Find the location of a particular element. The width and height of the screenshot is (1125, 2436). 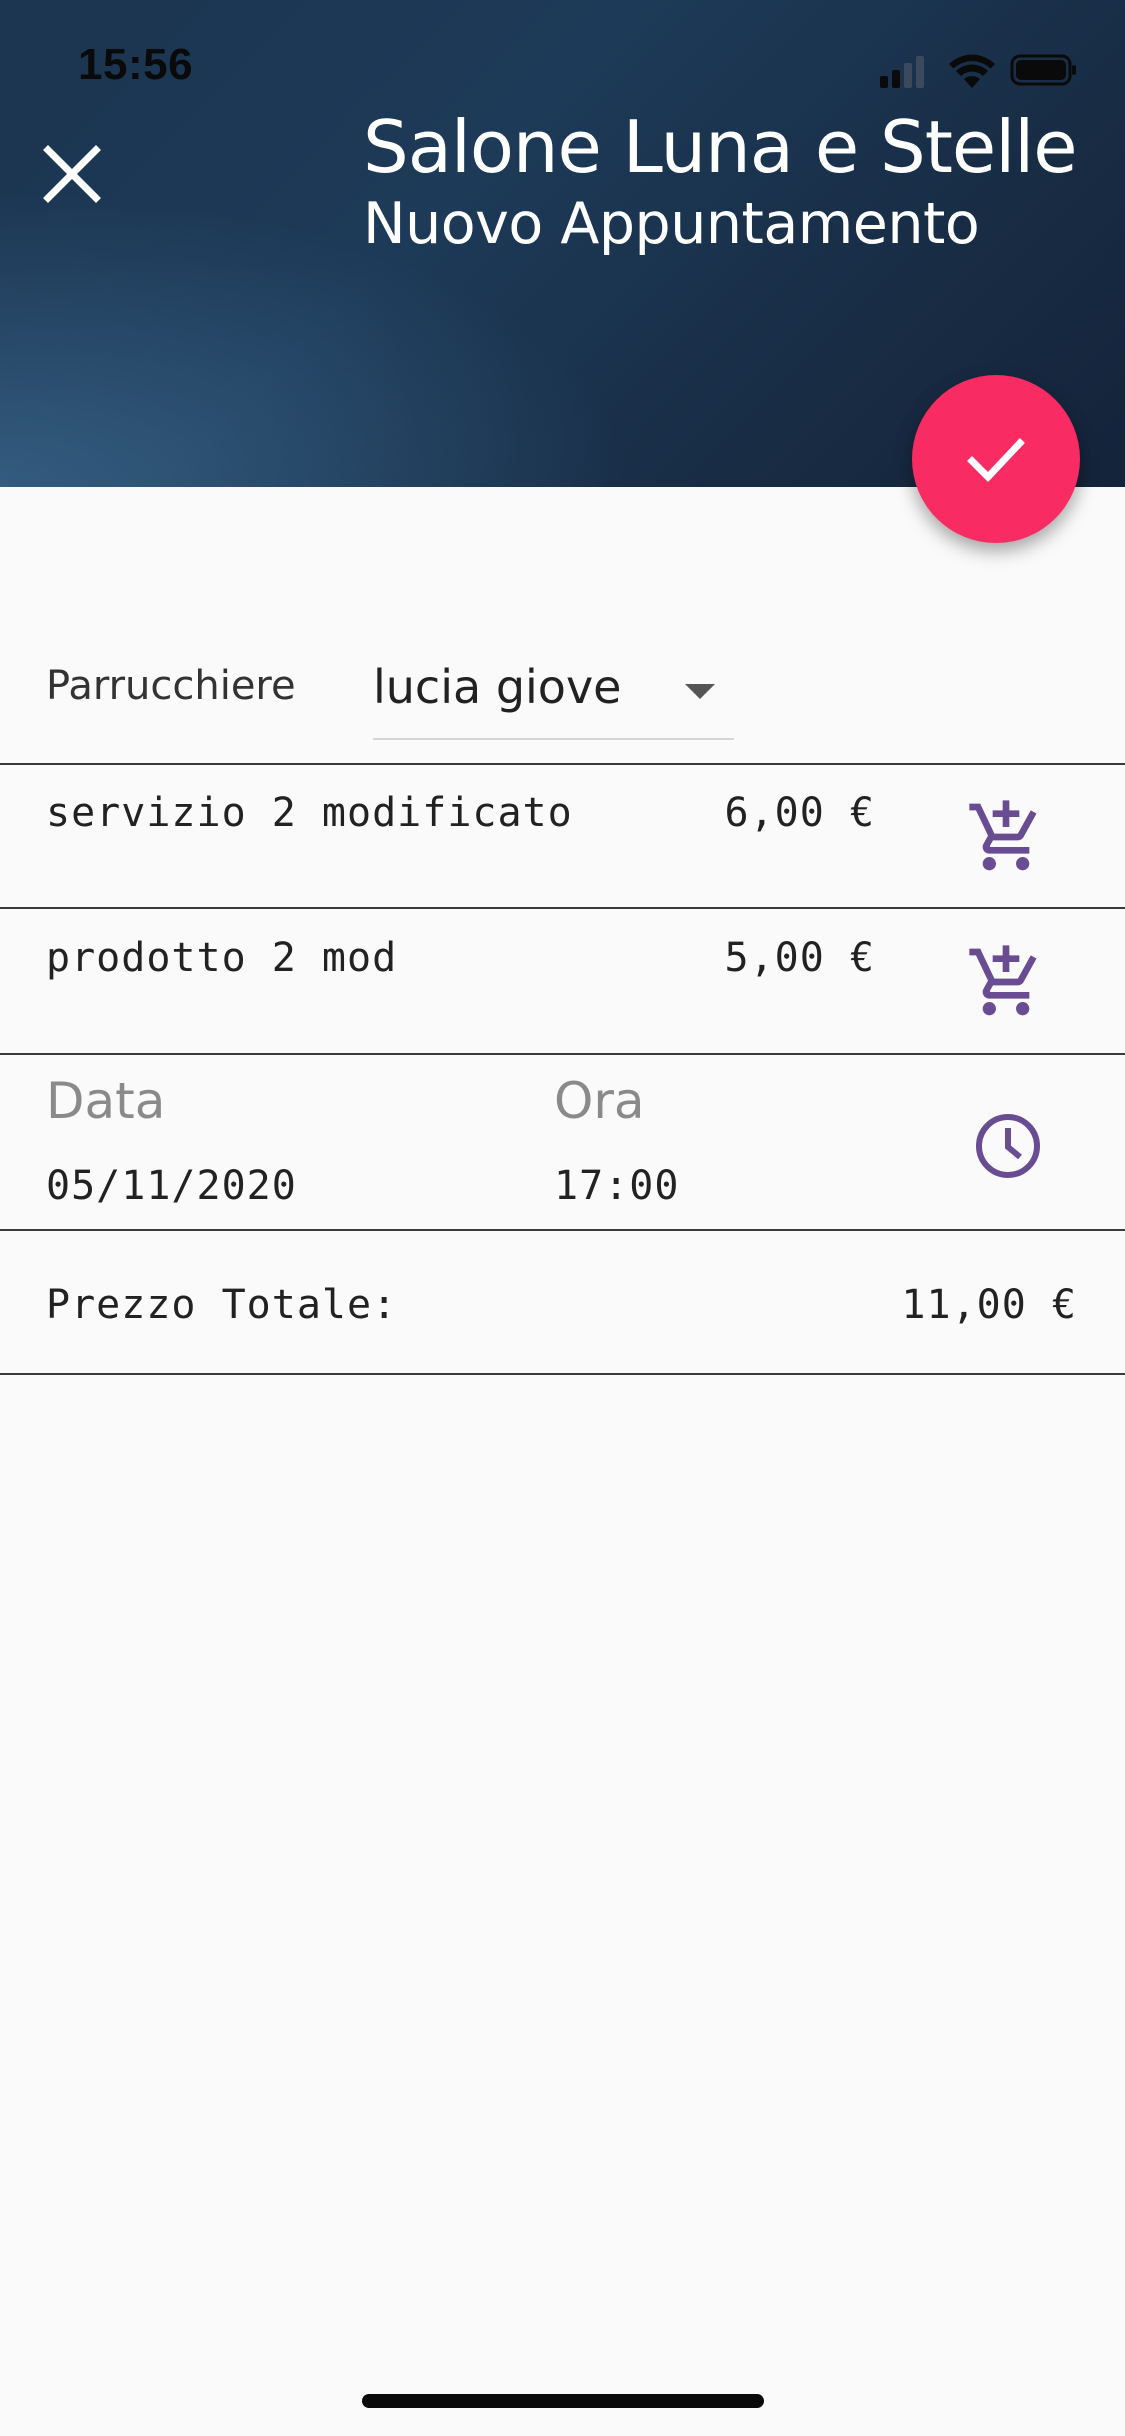

check-icon is located at coordinates (996, 460).